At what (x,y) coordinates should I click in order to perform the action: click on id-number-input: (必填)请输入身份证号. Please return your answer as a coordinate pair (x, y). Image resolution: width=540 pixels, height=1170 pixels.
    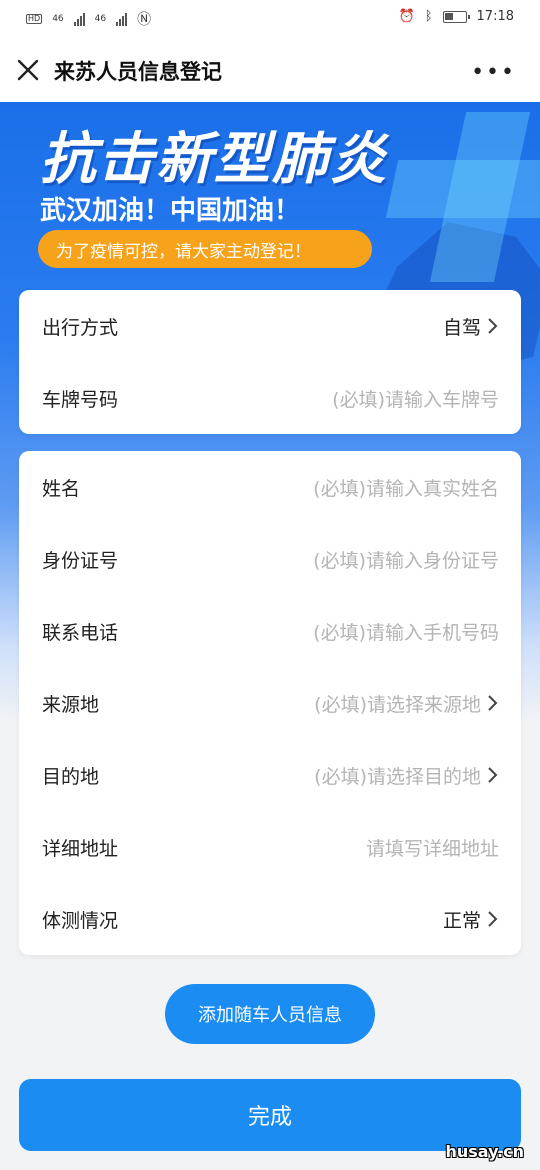
    Looking at the image, I should click on (406, 559).